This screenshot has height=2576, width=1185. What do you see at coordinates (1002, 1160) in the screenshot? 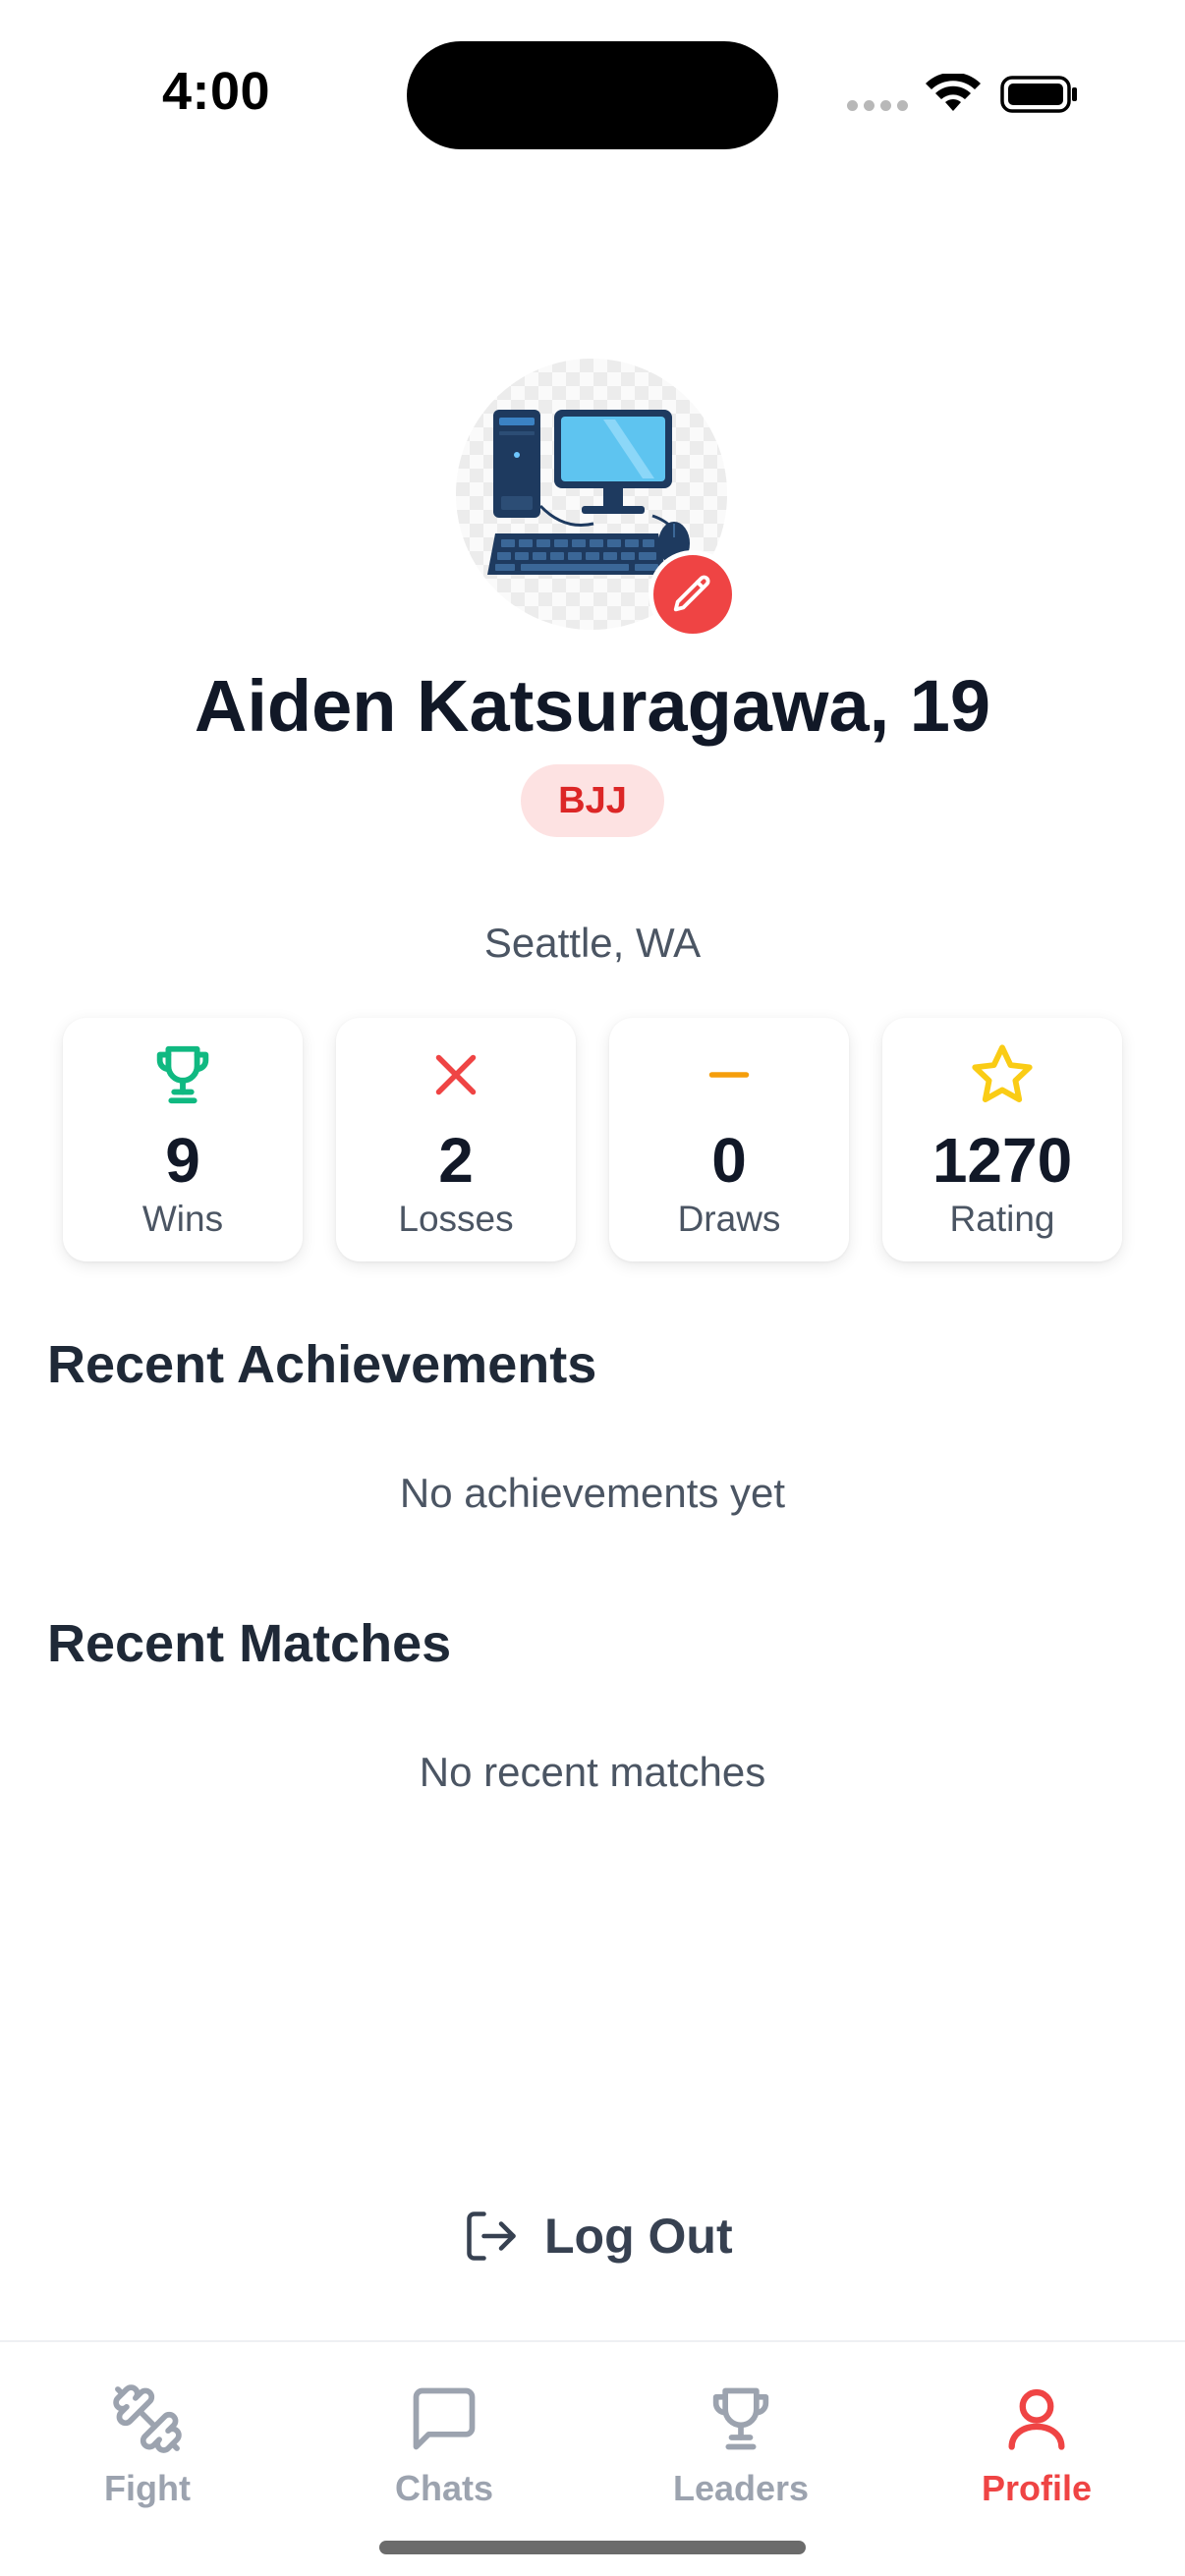
I see `stat-value: 1270` at bounding box center [1002, 1160].